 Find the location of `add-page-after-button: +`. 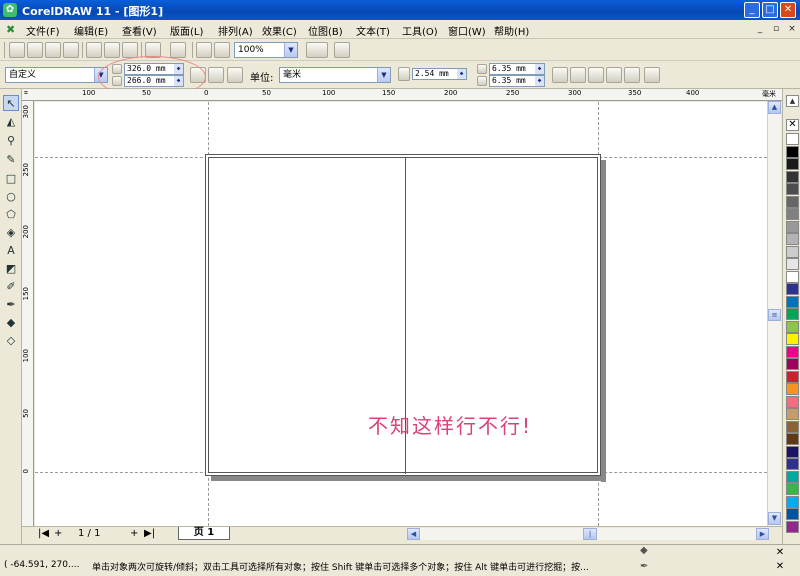

add-page-after-button: + is located at coordinates (134, 533).